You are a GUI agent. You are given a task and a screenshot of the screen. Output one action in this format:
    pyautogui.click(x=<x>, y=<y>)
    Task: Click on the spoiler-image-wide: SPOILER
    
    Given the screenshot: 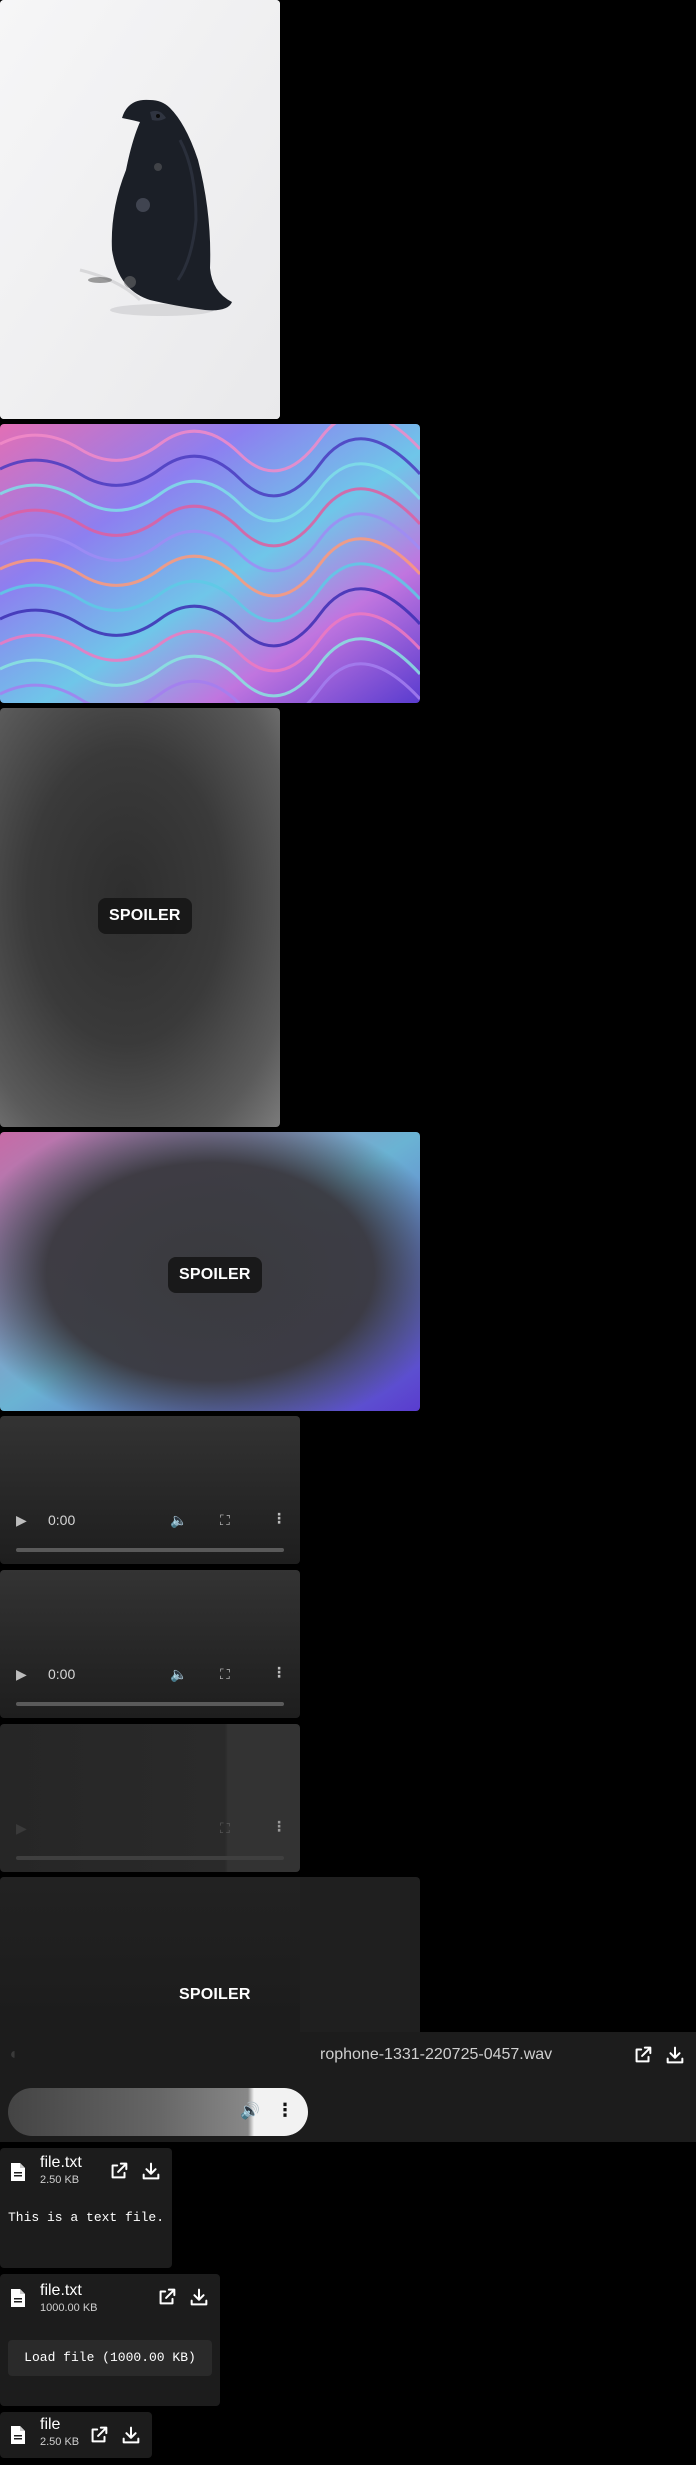 What is the action you would take?
    pyautogui.click(x=210, y=1271)
    